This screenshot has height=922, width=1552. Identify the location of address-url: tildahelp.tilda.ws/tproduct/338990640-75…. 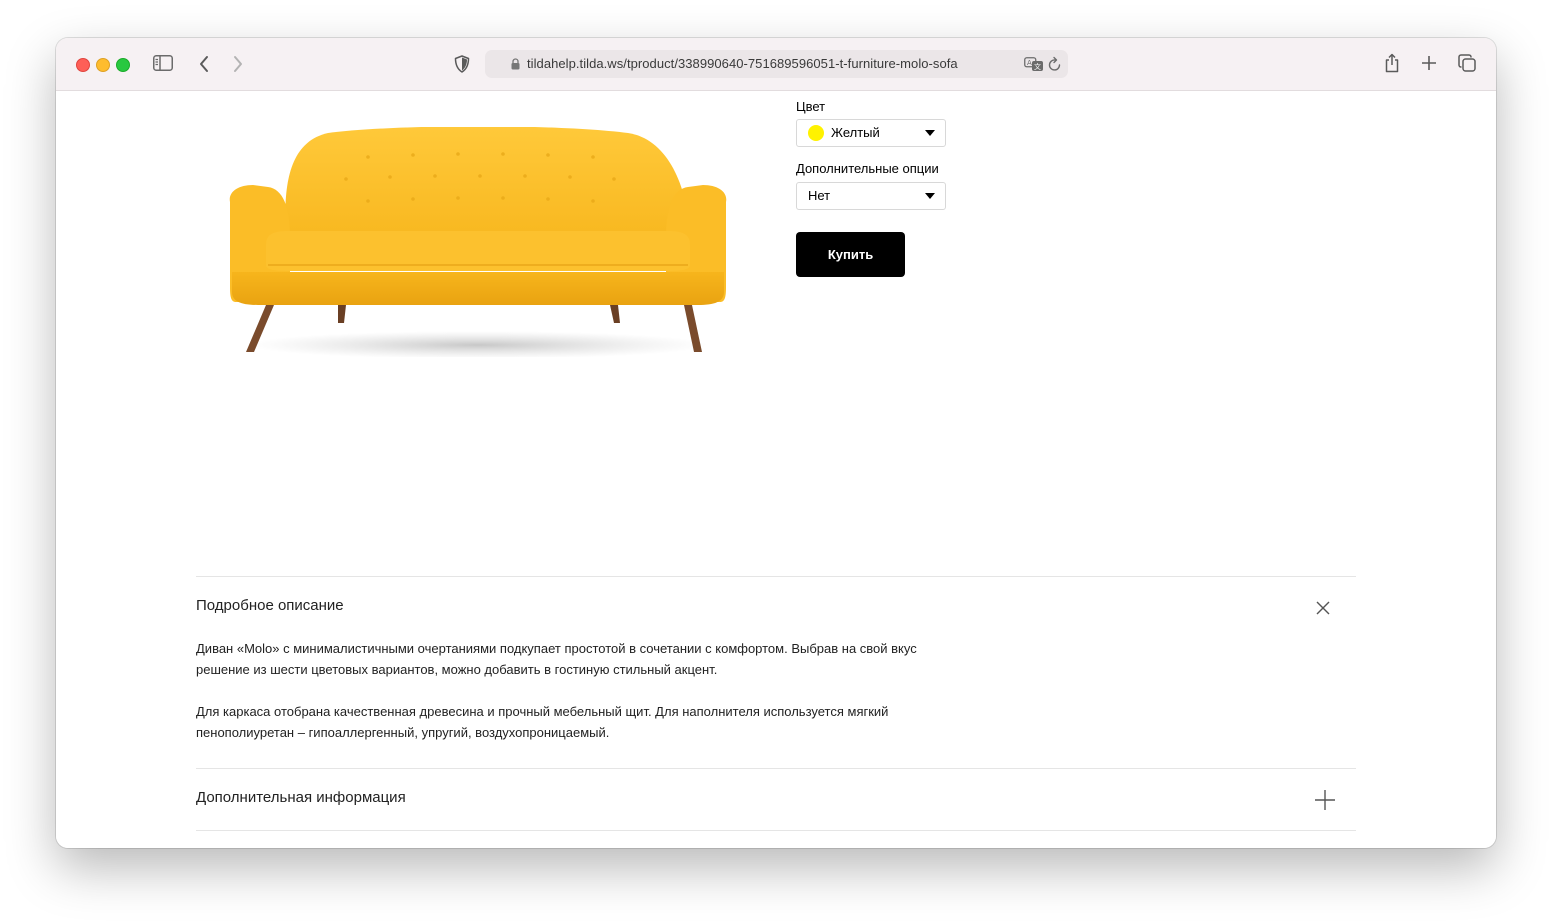
(742, 63).